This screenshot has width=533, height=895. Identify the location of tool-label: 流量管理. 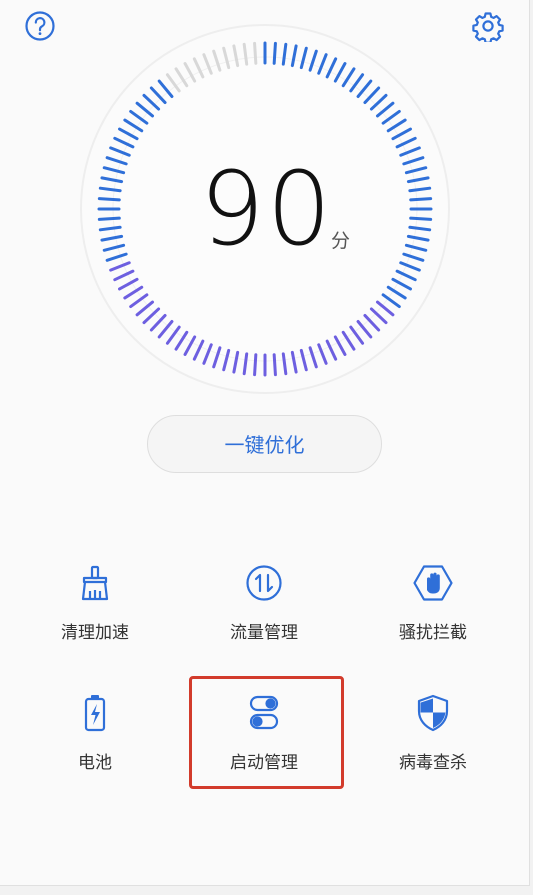
(264, 633).